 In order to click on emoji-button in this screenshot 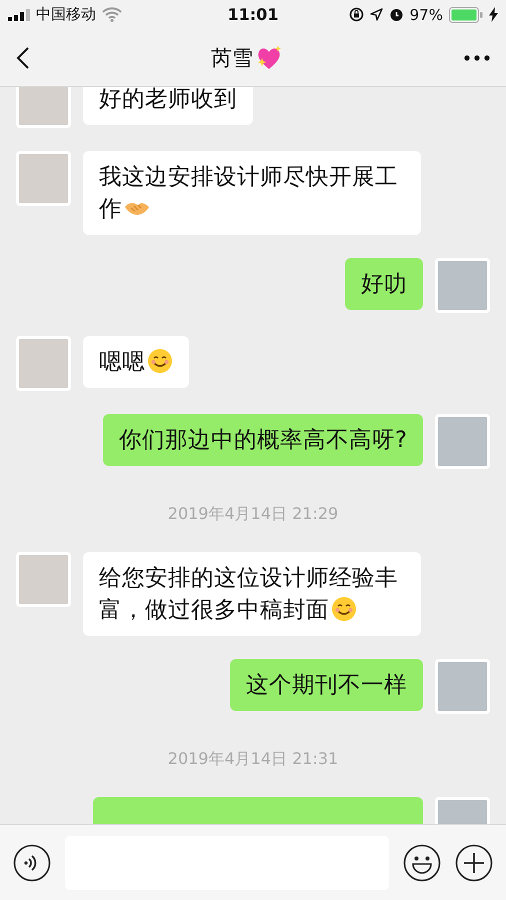, I will do `click(422, 863)`.